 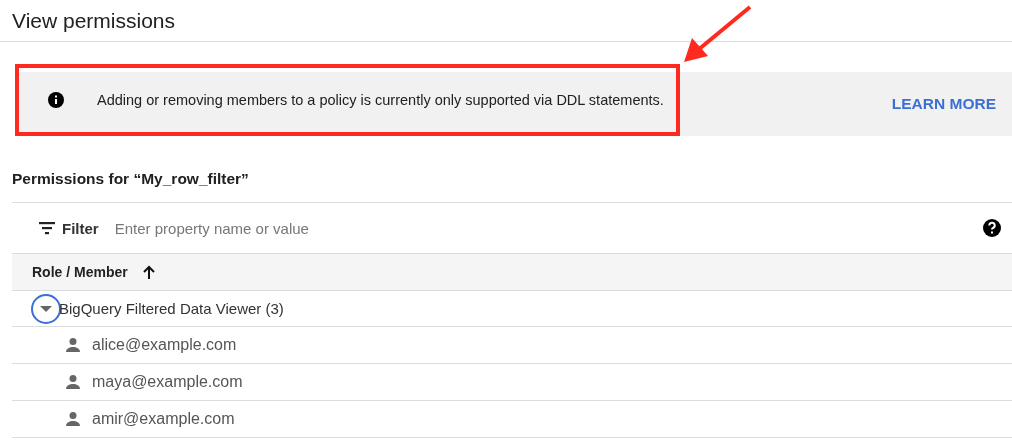 I want to click on member-email: alice@example.com, so click(x=164, y=345).